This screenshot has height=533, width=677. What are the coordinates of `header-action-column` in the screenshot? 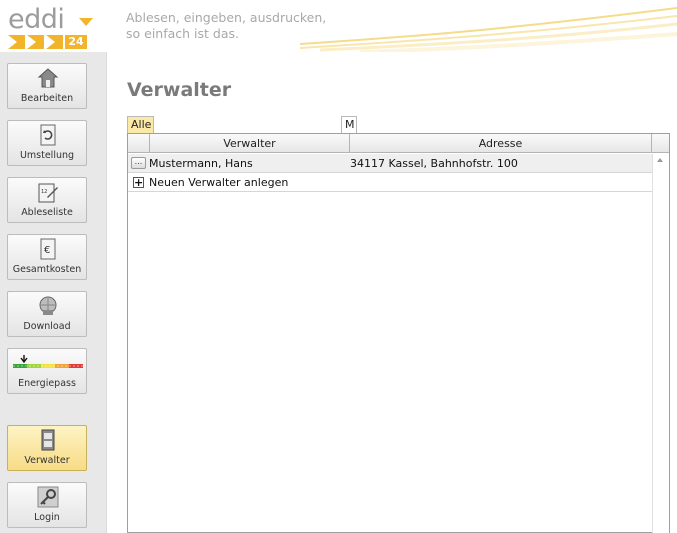 It's located at (139, 143).